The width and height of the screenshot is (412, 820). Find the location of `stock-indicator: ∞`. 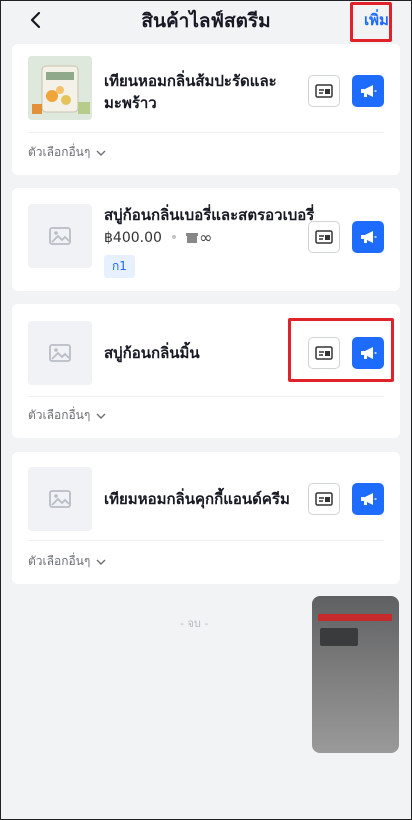

stock-indicator: ∞ is located at coordinates (199, 237).